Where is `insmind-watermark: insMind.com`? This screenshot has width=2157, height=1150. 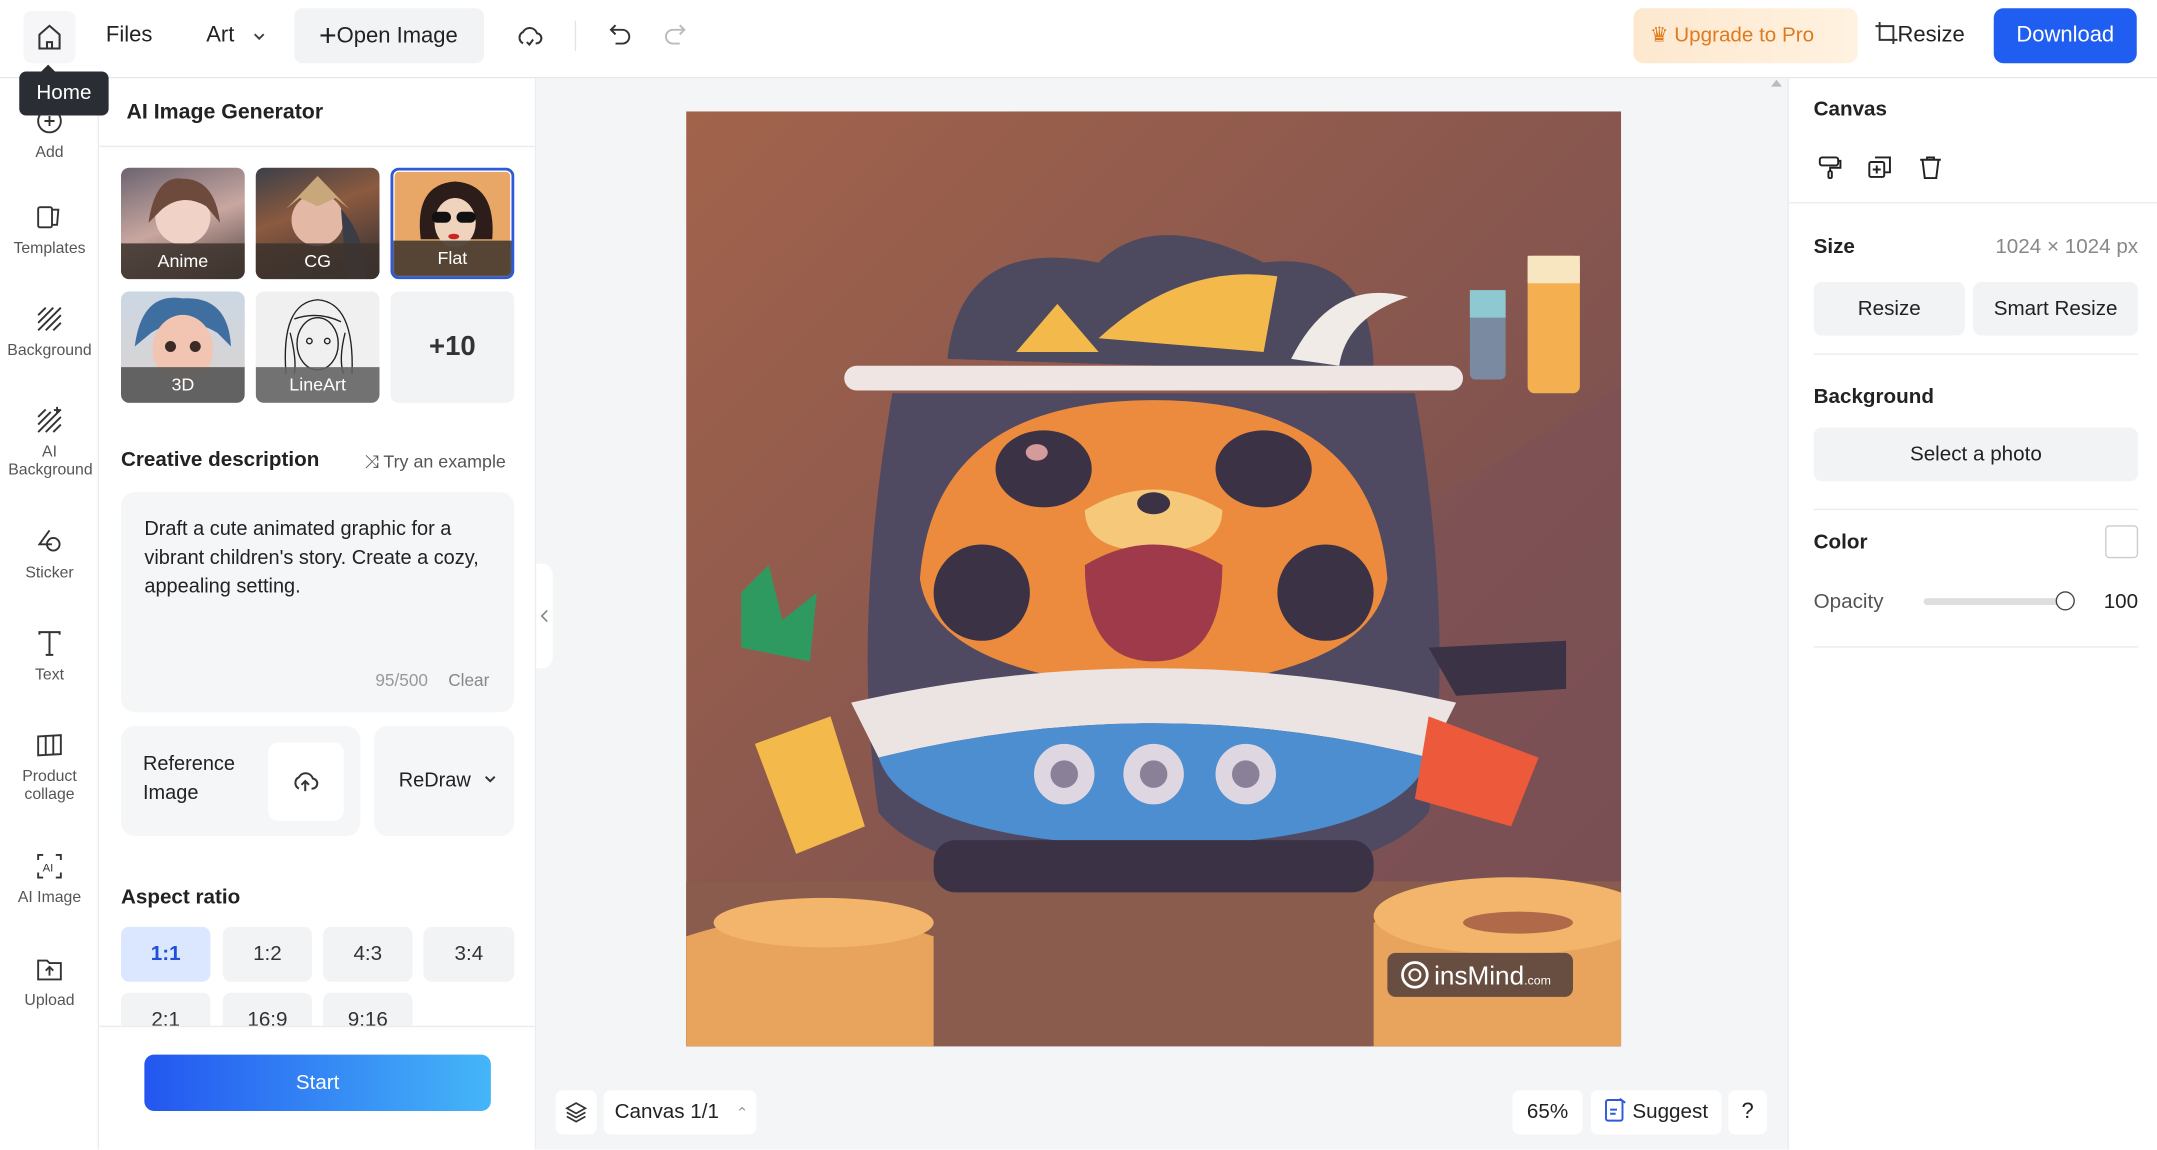 insmind-watermark: insMind.com is located at coordinates (1480, 975).